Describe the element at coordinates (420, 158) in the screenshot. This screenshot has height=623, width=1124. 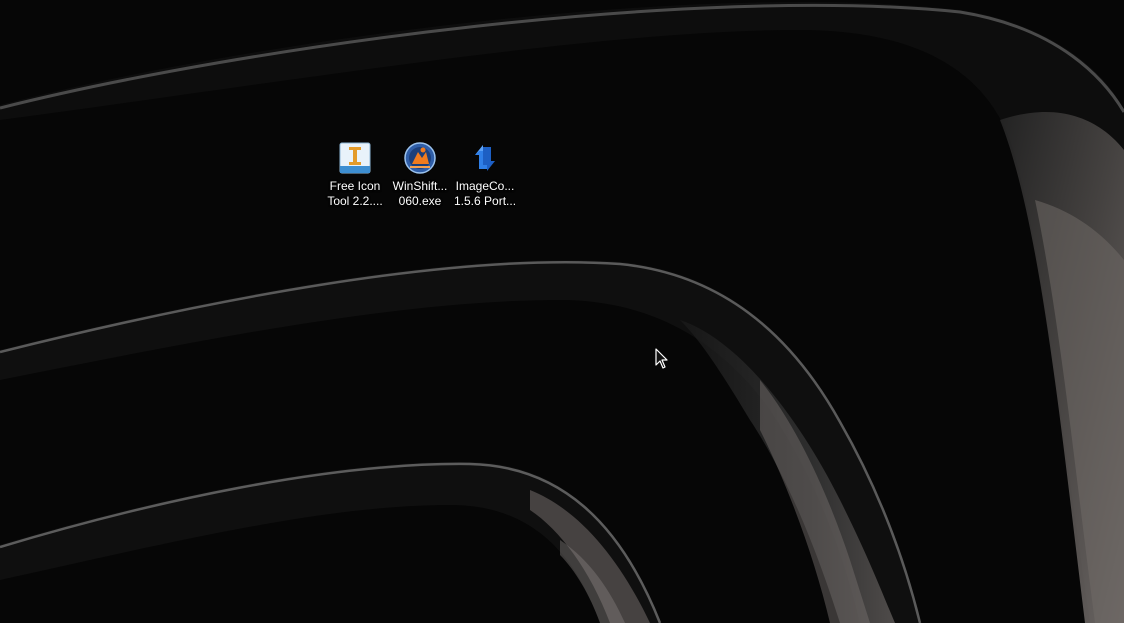
I see `winshift-icon` at that location.